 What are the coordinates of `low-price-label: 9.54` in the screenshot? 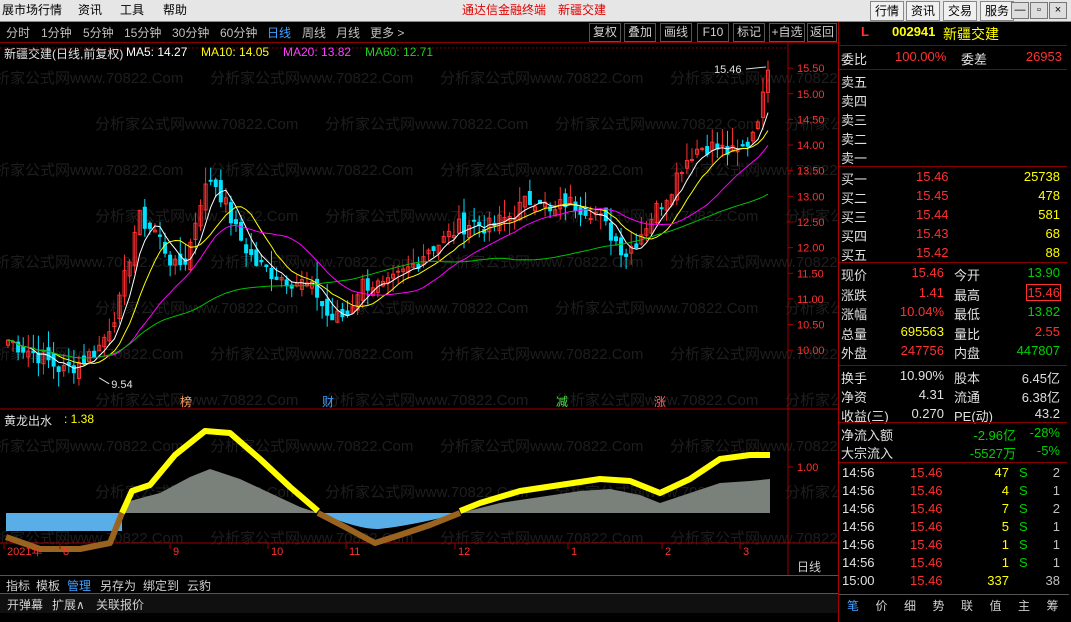 It's located at (121, 385).